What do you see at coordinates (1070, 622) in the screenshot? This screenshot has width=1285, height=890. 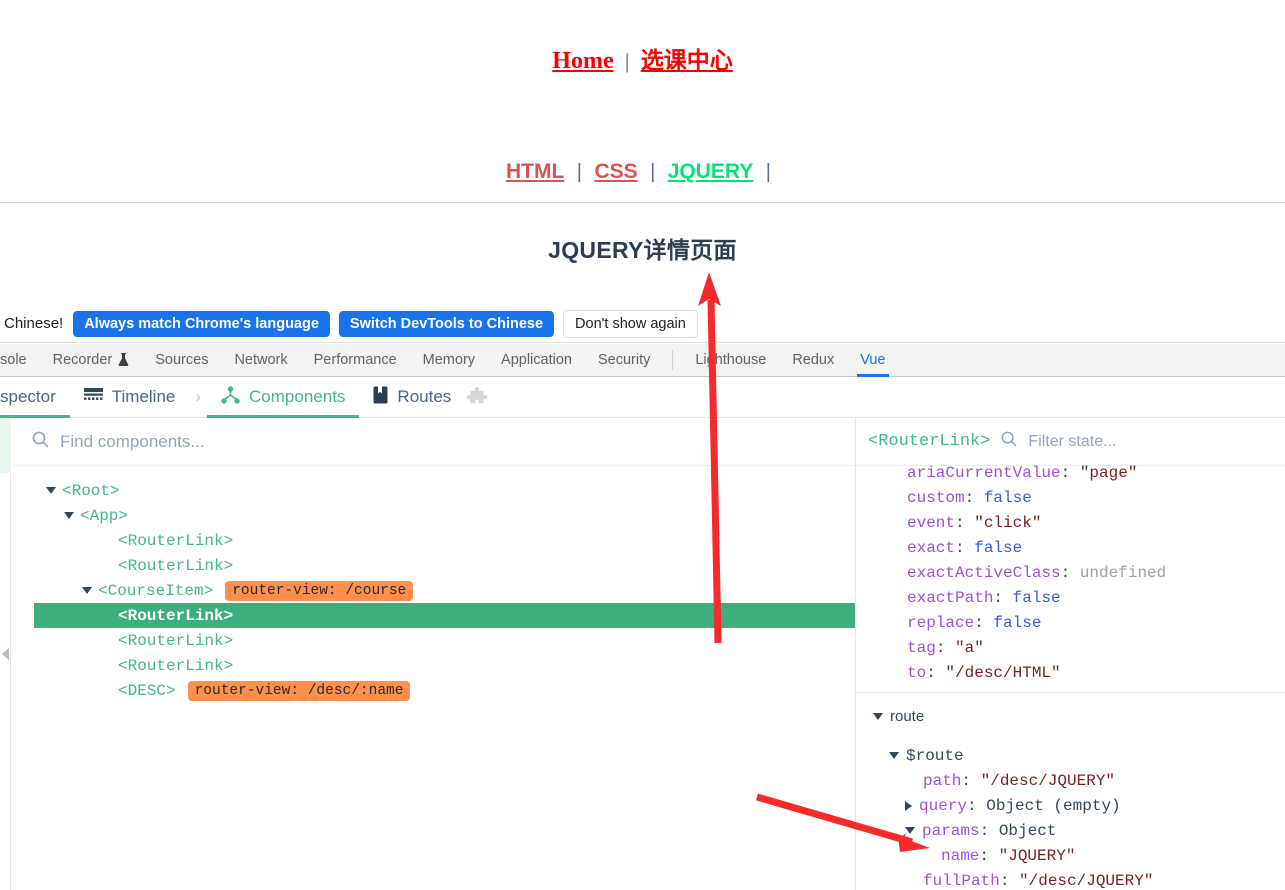 I see `state-row: replace: false` at bounding box center [1070, 622].